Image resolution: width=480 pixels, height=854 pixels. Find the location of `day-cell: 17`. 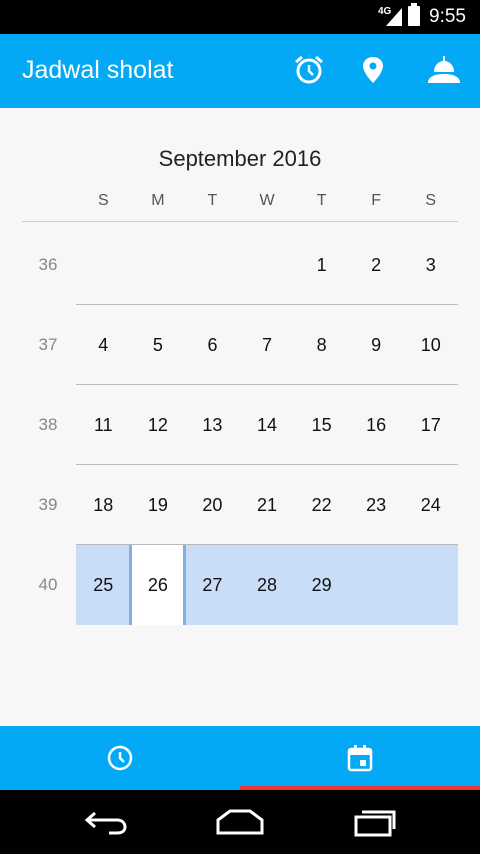

day-cell: 17 is located at coordinates (430, 425).